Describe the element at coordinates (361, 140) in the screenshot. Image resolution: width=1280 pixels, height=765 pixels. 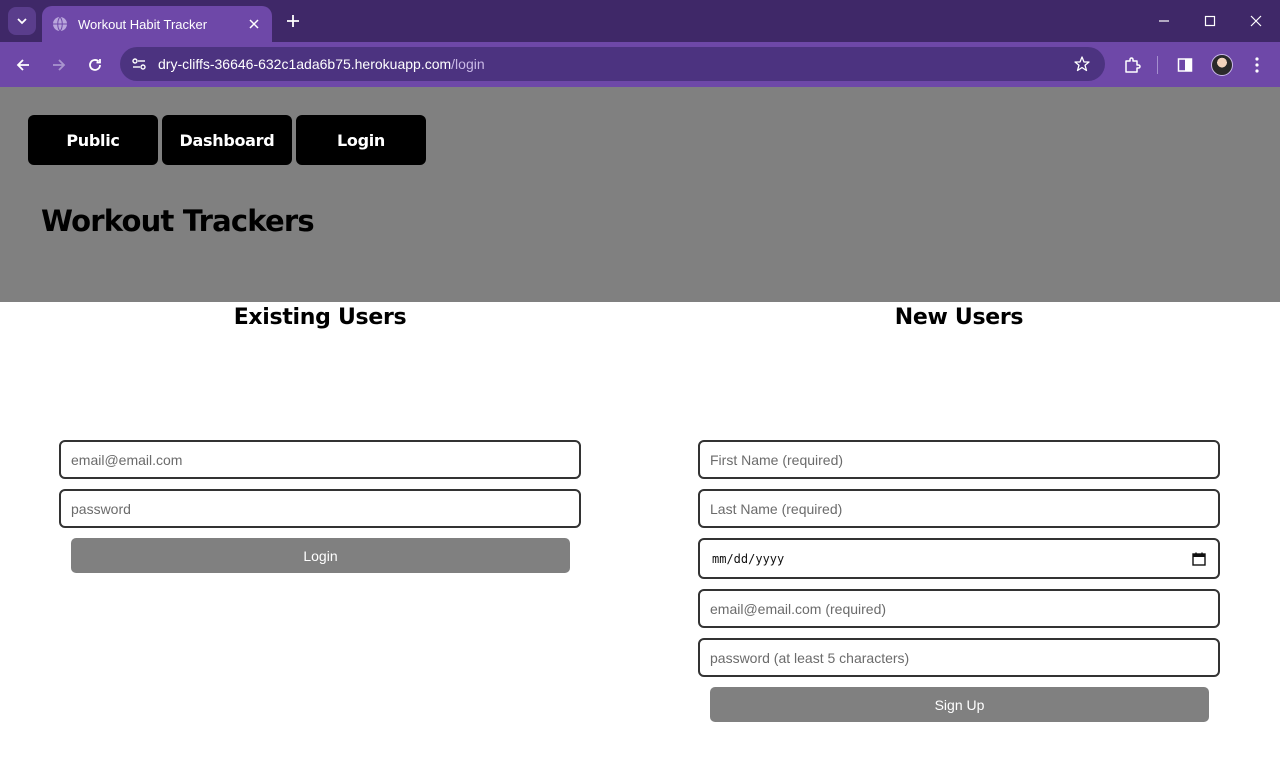
I see `nav-link-login: Login` at that location.